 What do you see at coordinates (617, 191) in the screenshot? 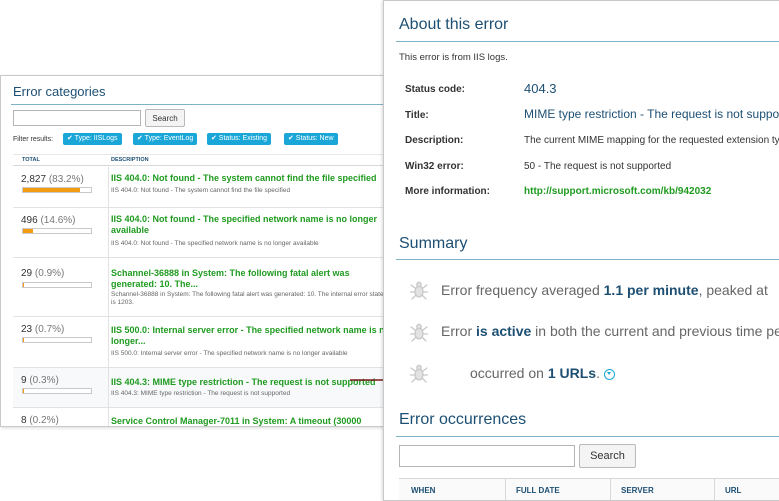
I see `more-information-link: http://support.microsoft.com/kb/942032` at bounding box center [617, 191].